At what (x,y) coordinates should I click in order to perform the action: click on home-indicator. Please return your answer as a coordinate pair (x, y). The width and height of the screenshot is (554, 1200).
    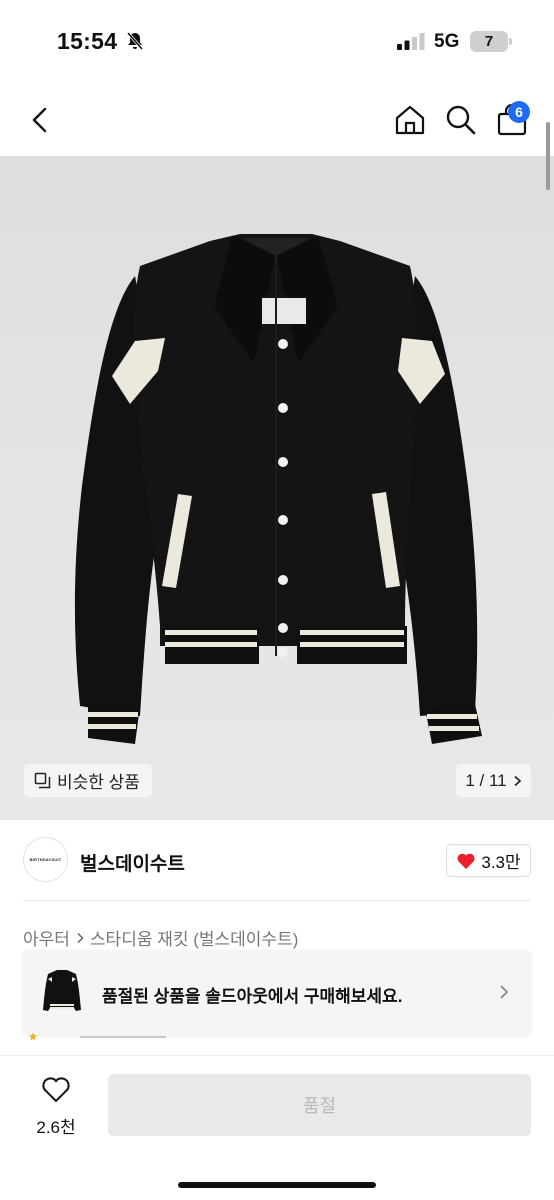
    Looking at the image, I should click on (277, 1185).